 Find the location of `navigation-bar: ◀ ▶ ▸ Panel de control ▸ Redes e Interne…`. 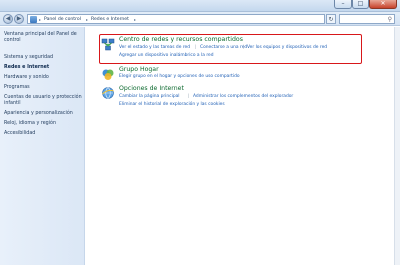

navigation-bar: ◀ ▶ ▸ Panel de control ▸ Redes e Interne… is located at coordinates (200, 19).